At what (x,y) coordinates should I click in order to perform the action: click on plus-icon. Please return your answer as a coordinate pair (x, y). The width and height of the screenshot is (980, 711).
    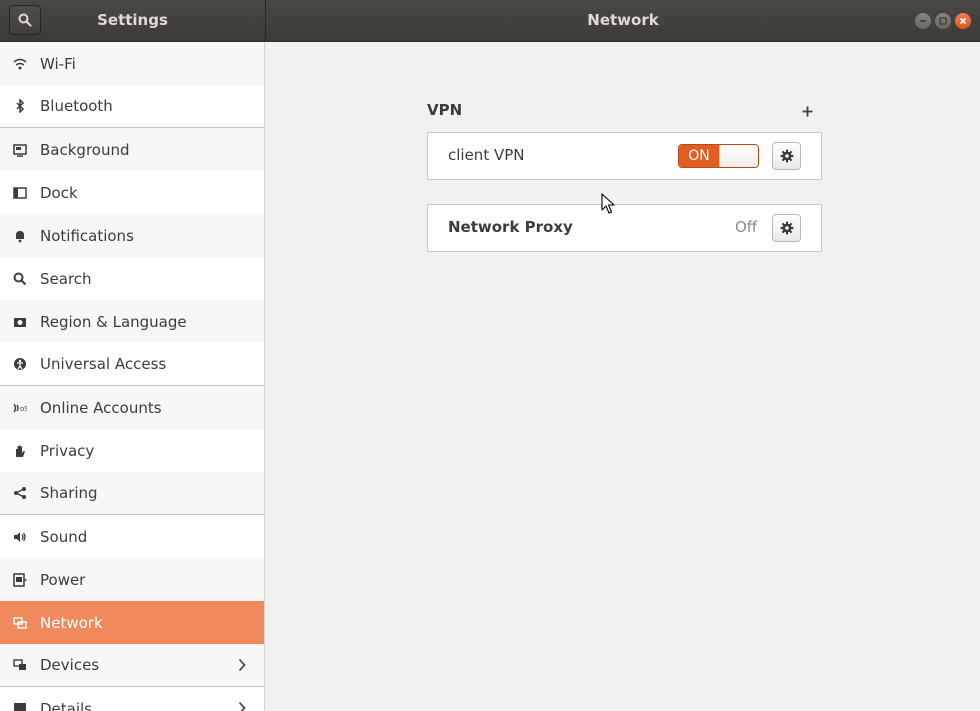
    Looking at the image, I should click on (807, 111).